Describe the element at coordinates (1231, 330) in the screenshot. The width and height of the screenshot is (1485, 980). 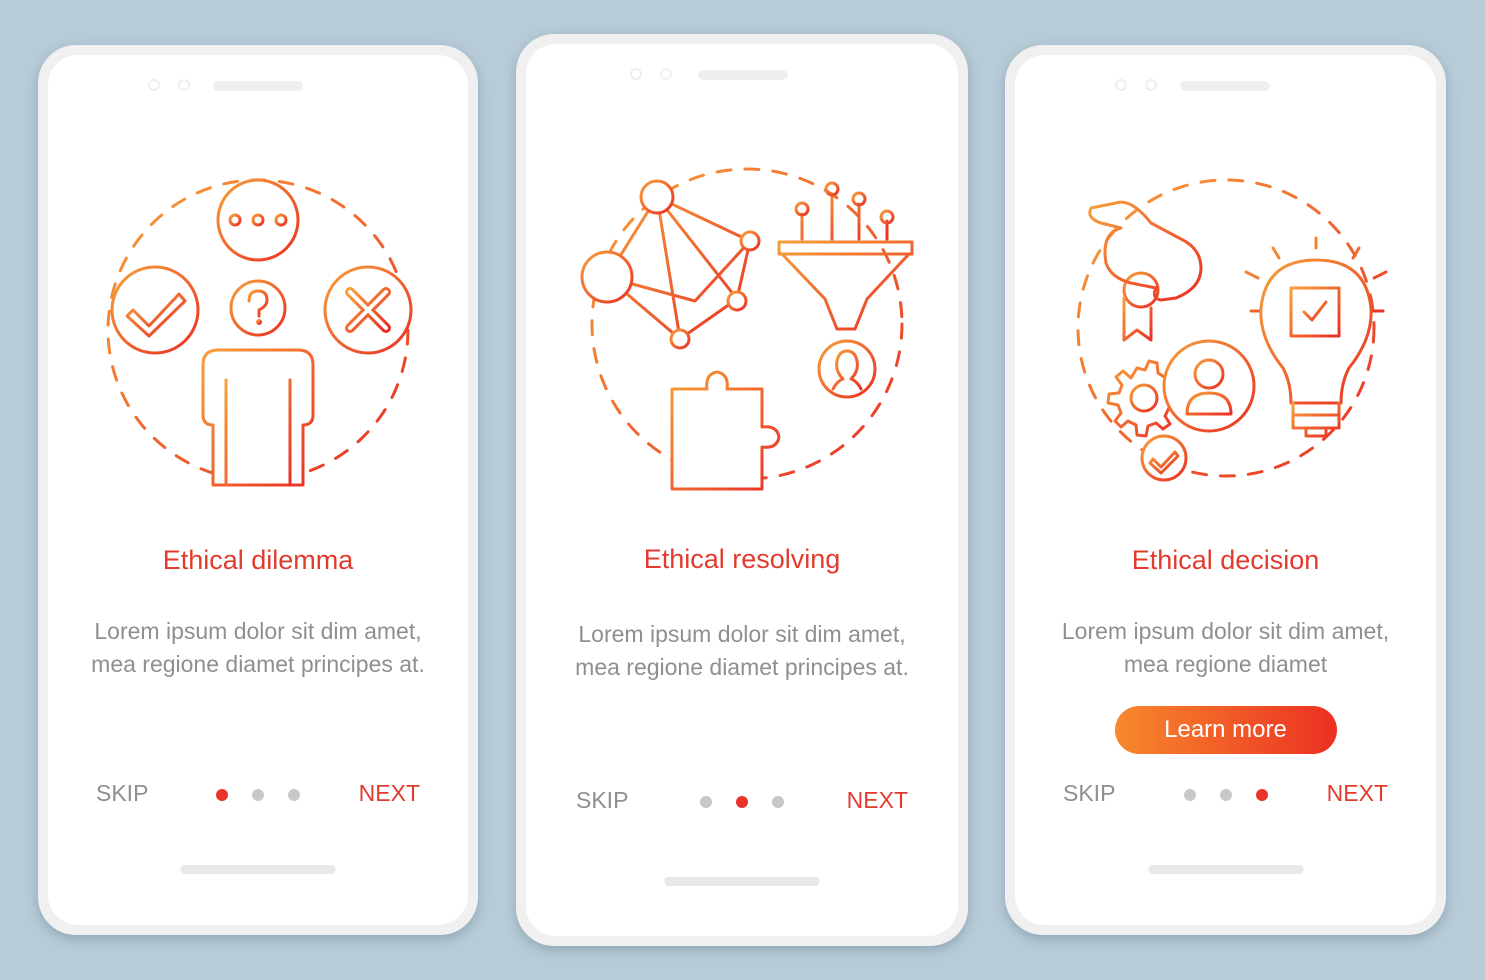
I see `ethical-decision-illustration` at that location.